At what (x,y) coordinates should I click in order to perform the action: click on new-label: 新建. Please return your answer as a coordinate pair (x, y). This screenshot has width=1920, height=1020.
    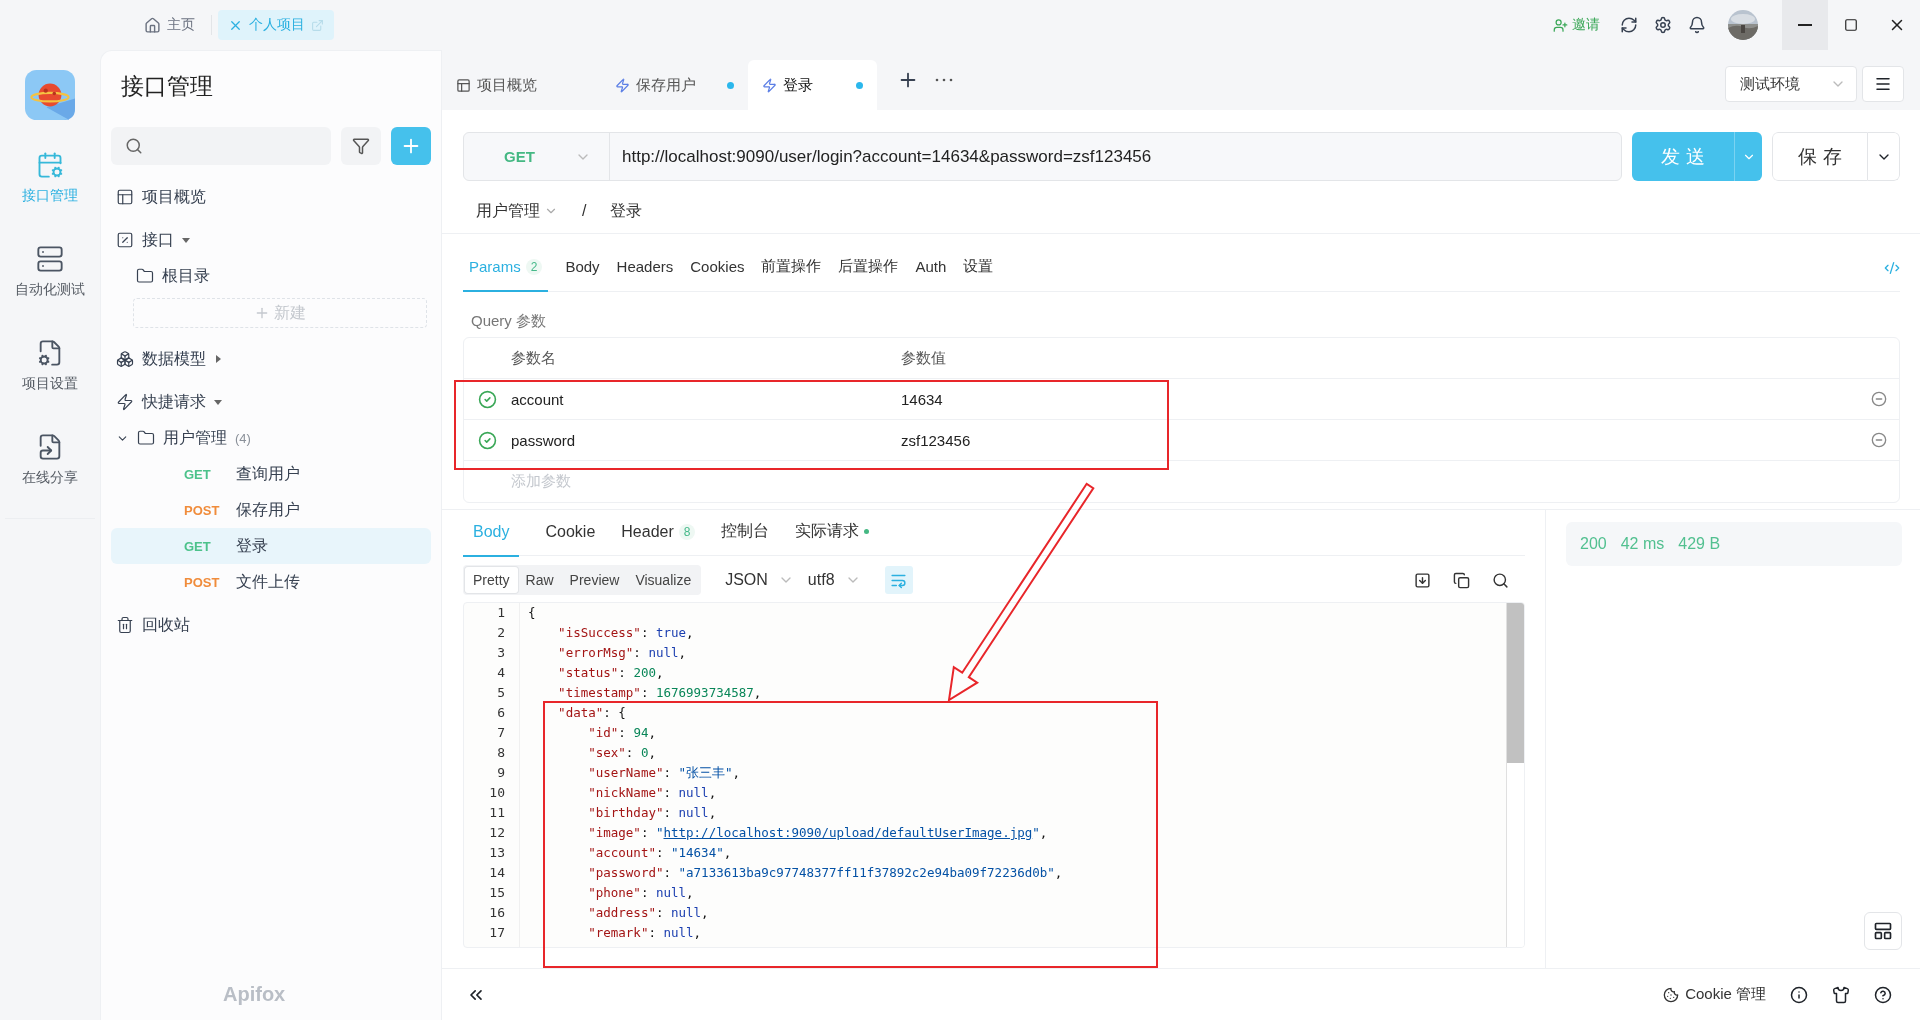
    Looking at the image, I should click on (290, 312).